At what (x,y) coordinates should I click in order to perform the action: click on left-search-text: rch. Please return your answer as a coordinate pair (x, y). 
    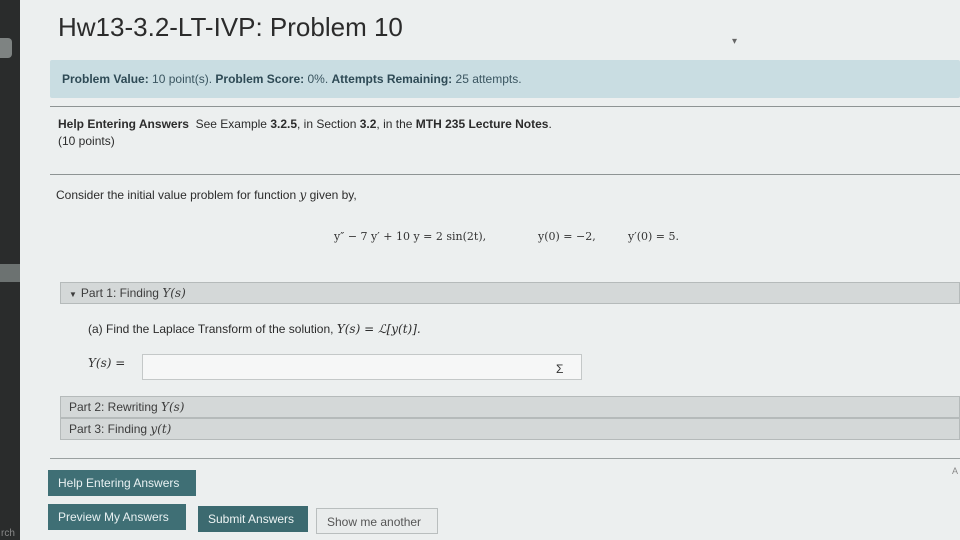
    Looking at the image, I should click on (8, 533).